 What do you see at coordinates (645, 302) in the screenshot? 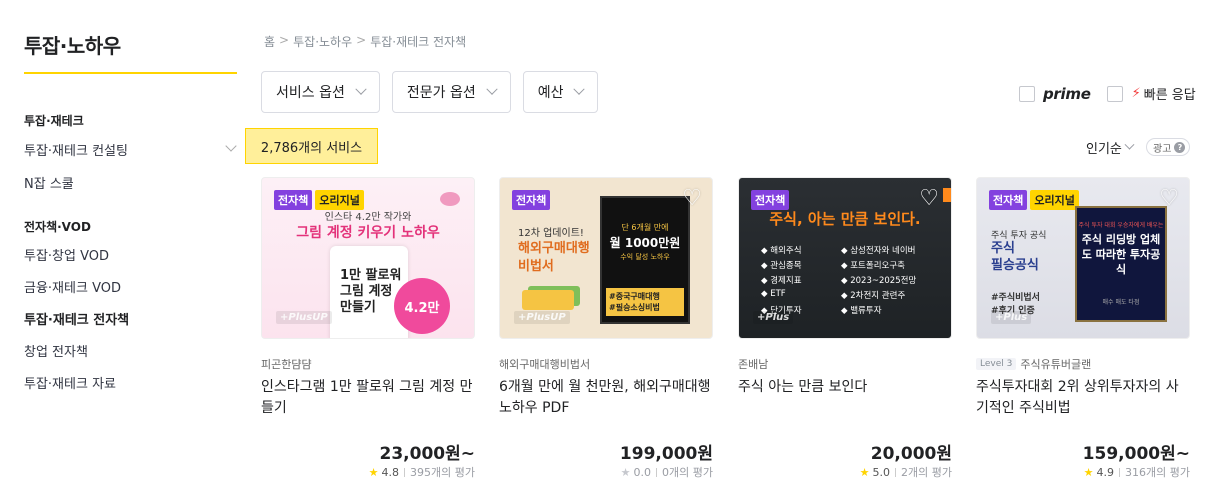
I see `book-tag: #중국구매대행 #필승소싱비법` at bounding box center [645, 302].